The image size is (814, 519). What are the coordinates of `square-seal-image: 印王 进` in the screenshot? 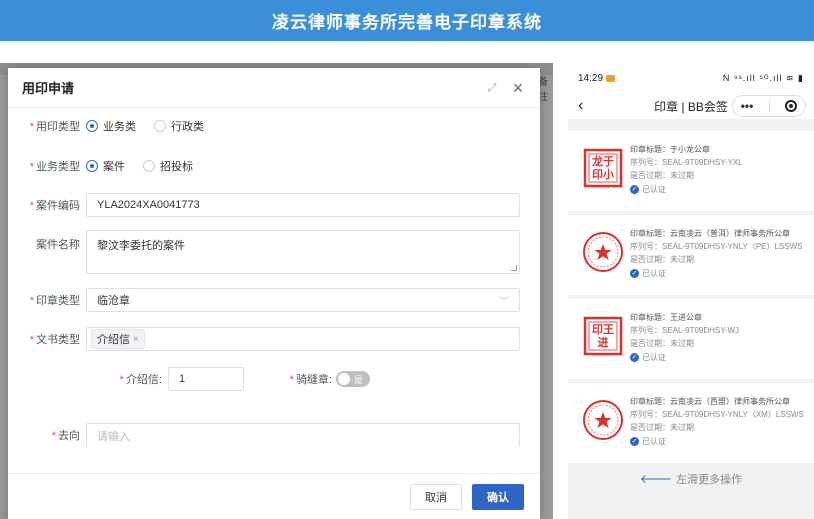 It's located at (603, 336).